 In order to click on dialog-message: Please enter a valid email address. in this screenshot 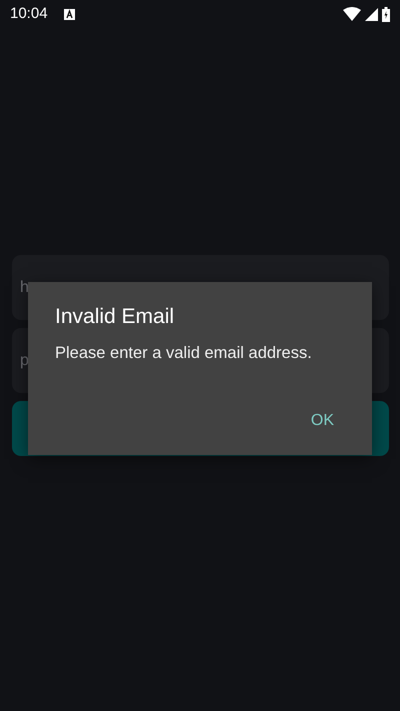, I will do `click(184, 353)`.